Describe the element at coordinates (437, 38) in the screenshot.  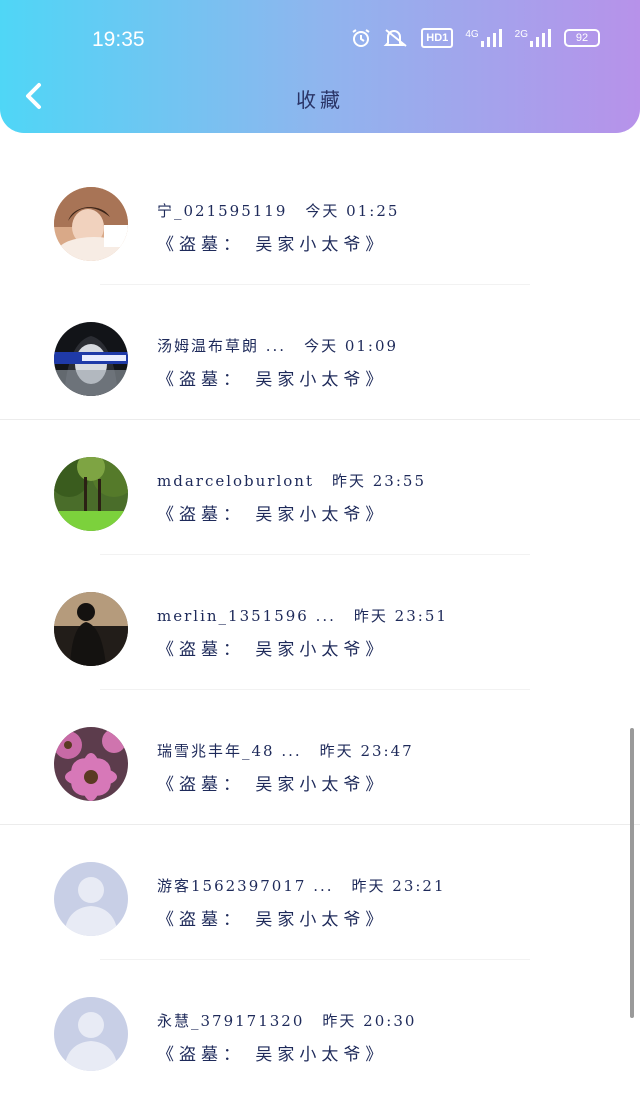
I see `hd-badge: HD1` at that location.